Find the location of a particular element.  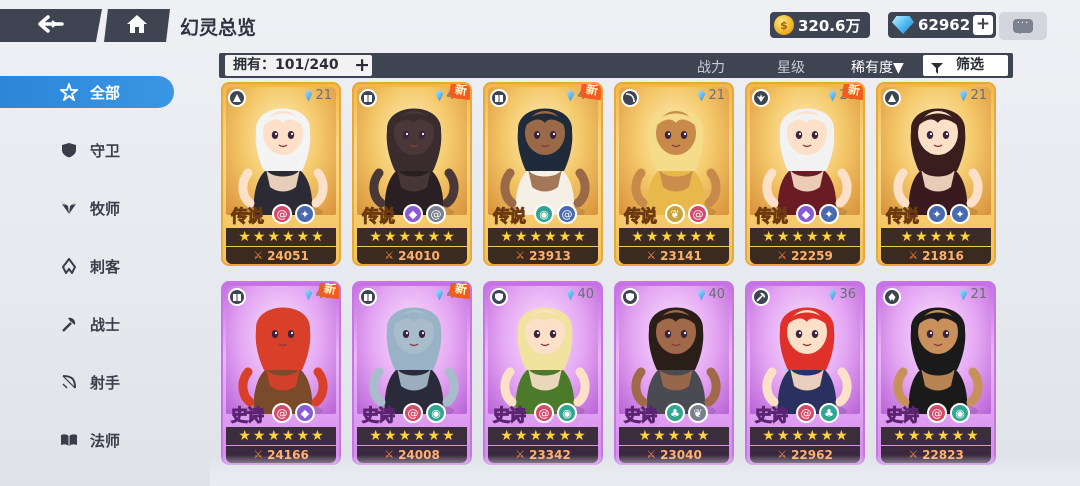

sidebar-item-priest: 牧师 is located at coordinates (87, 208).